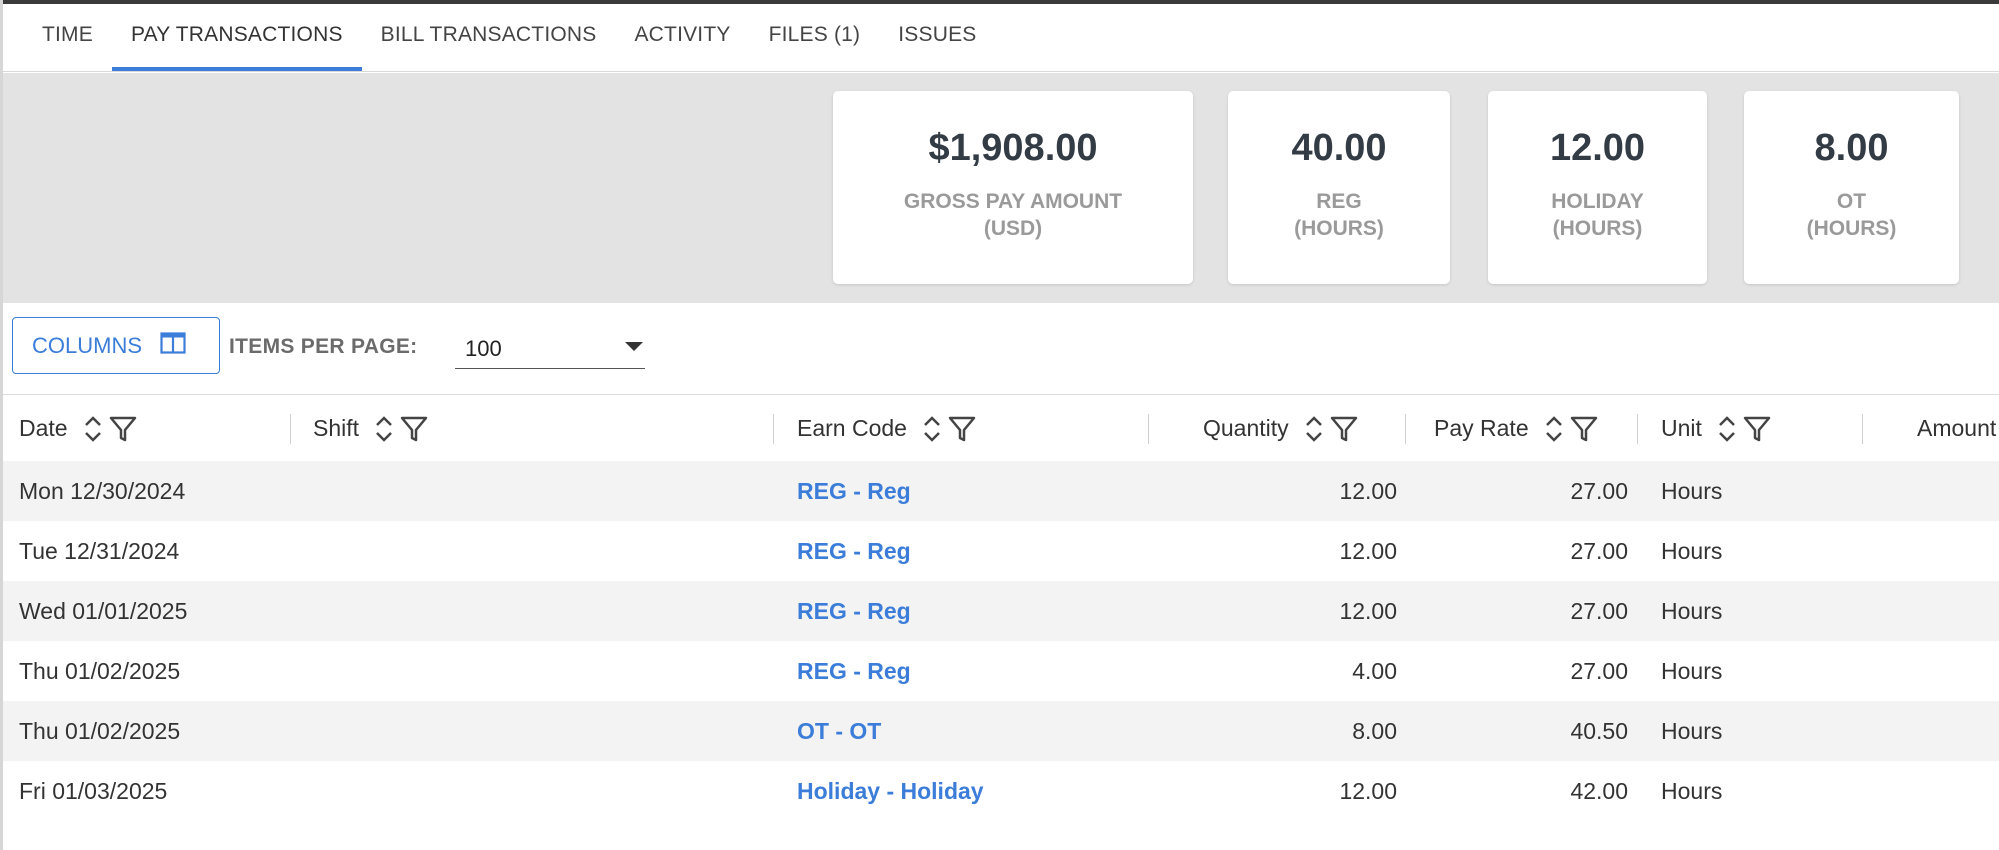  Describe the element at coordinates (1851, 148) in the screenshot. I see `ot-hours-value: 8.00` at that location.